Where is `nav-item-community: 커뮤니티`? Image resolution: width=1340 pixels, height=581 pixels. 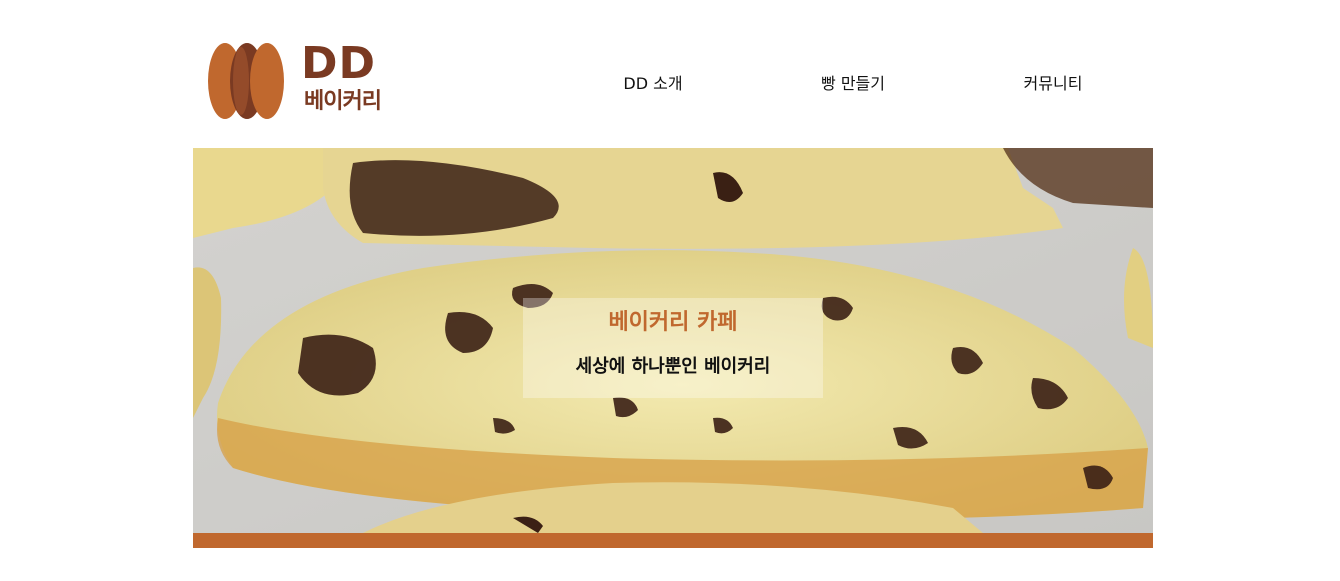
nav-item-community: 커뮤니티 is located at coordinates (1053, 85).